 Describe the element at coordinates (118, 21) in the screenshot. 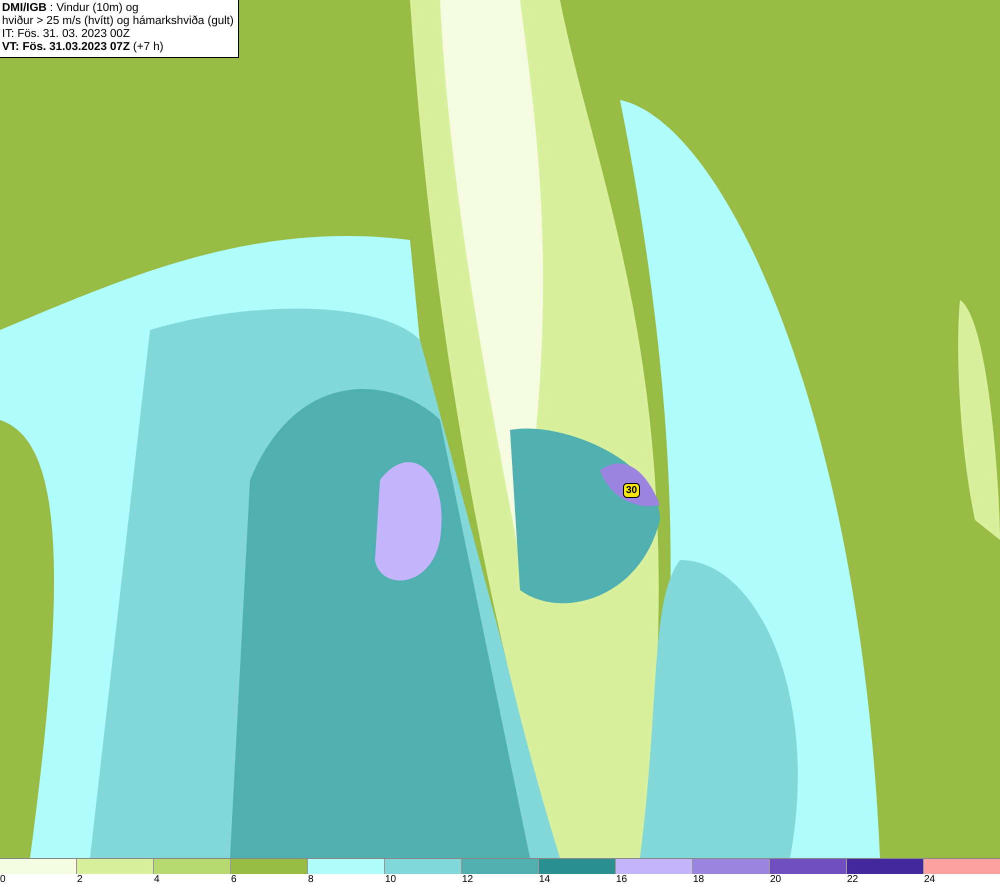

I see `title-line: hviður > 25 m/s (hvítt) og hámarkshviða (gult)` at that location.